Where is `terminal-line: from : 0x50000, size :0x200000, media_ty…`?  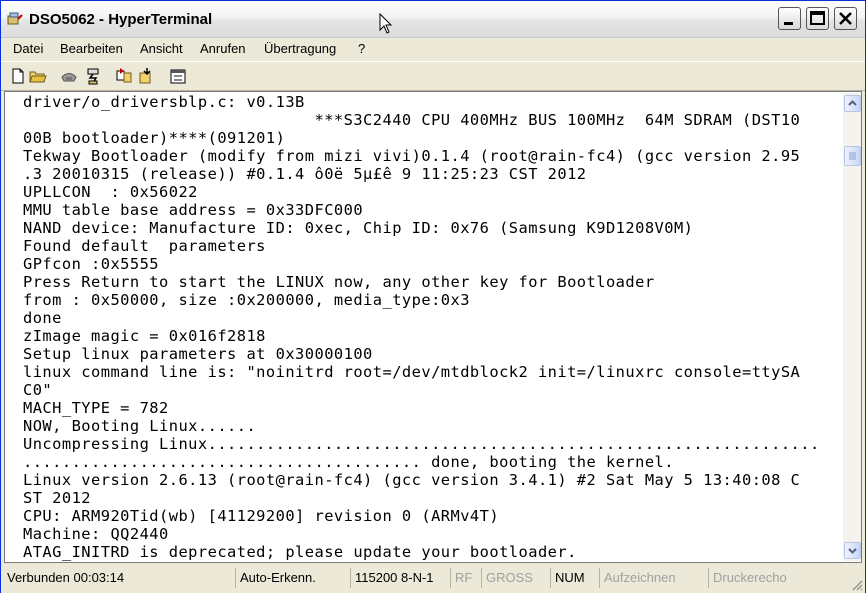
terminal-line: from : 0x50000, size :0x200000, media_ty… is located at coordinates (246, 300).